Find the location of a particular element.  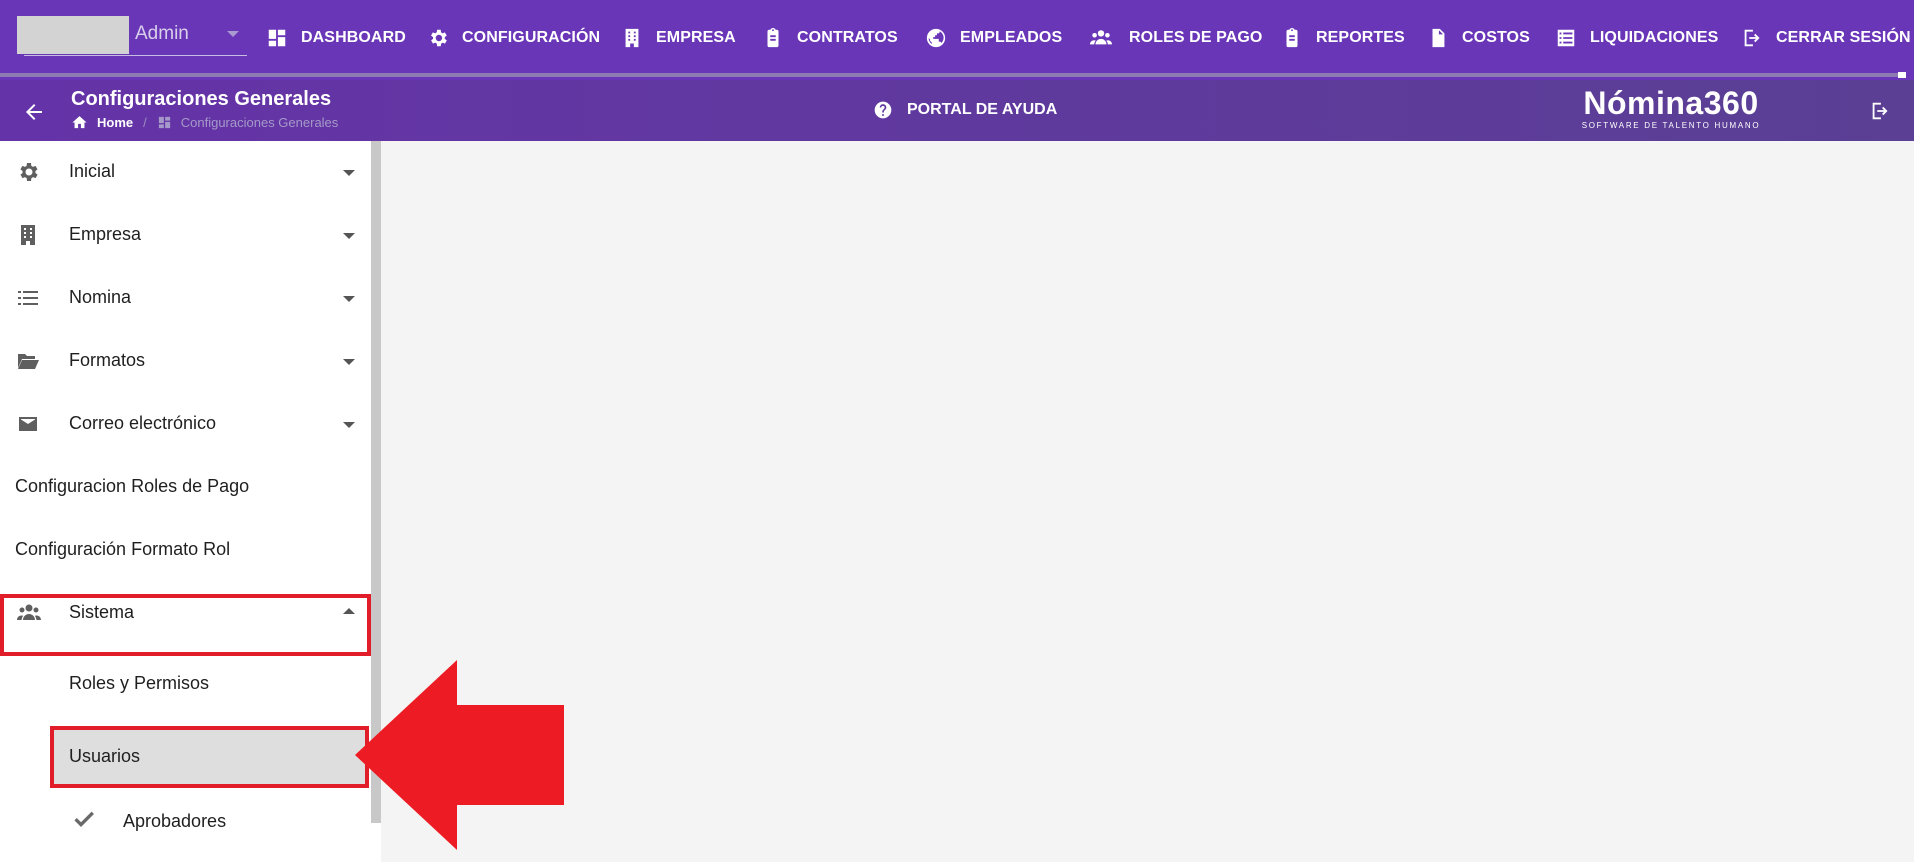

nav-contratos-label: CONTRATOS is located at coordinates (847, 37).